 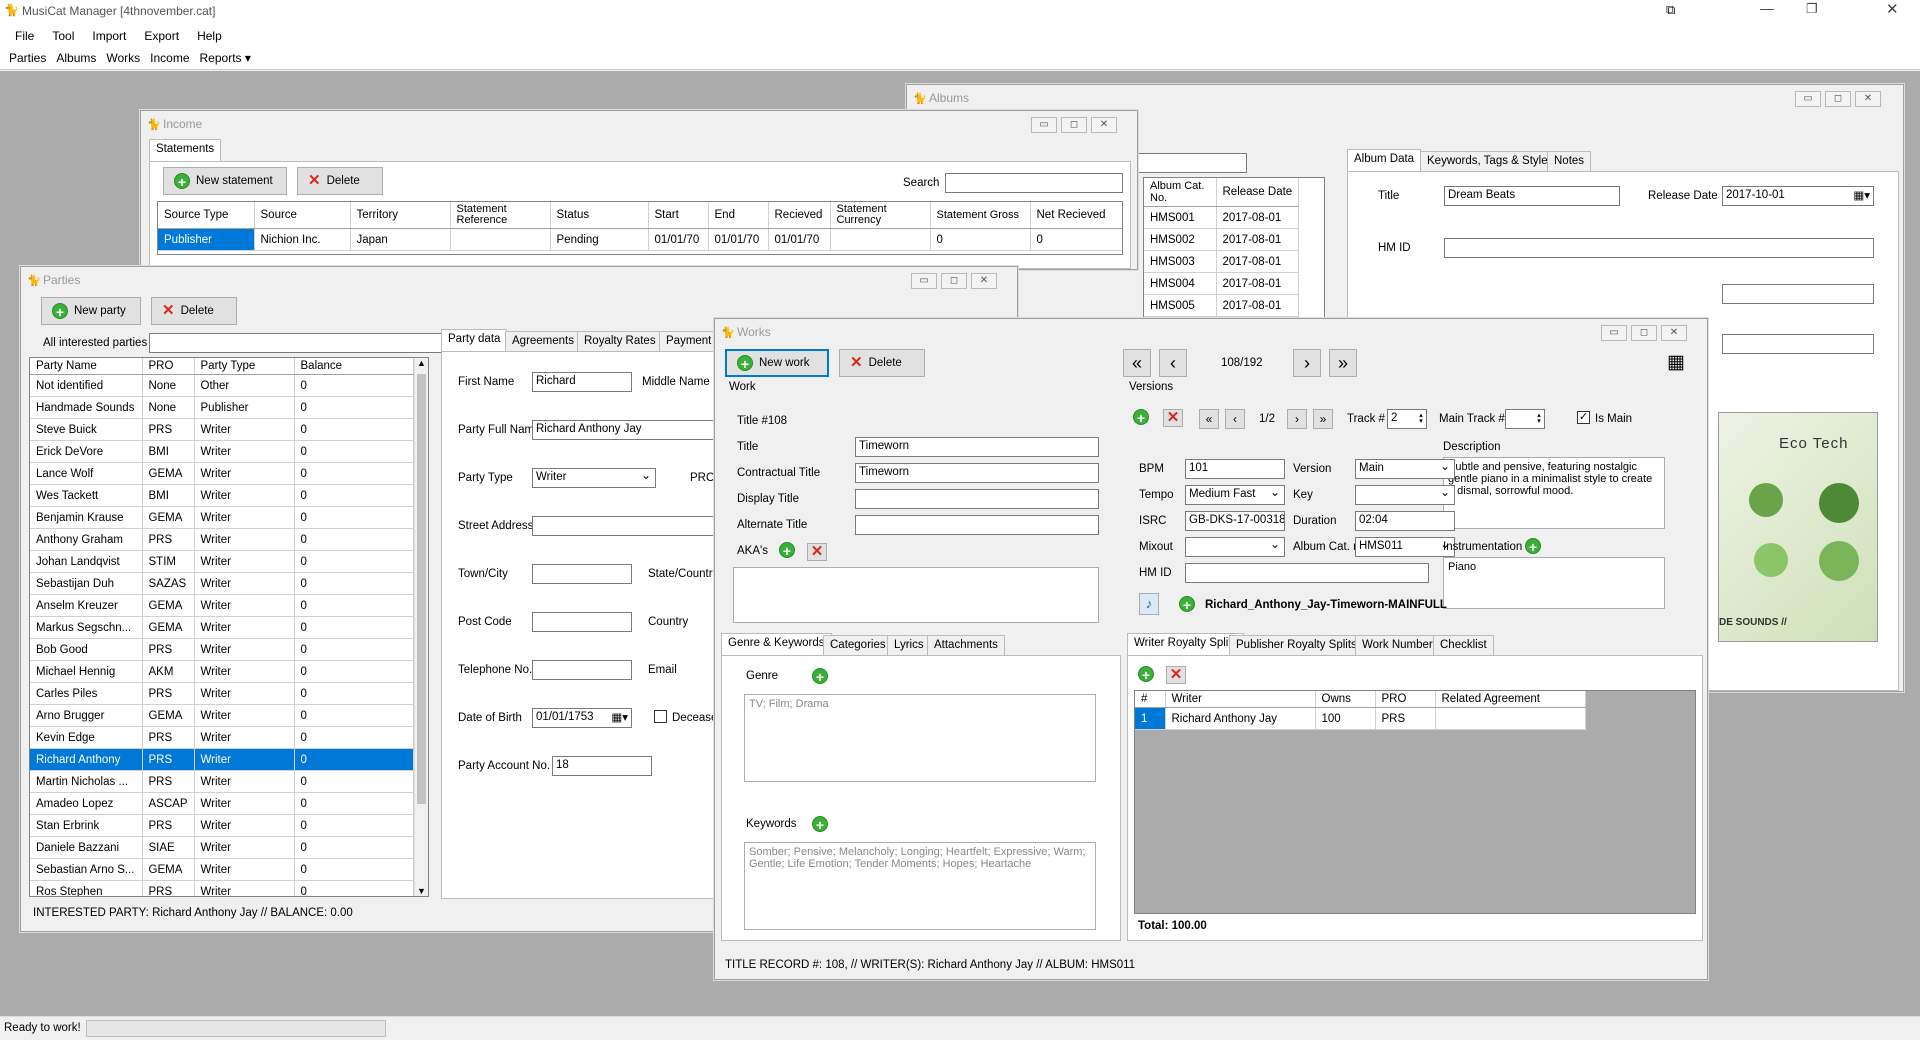 I want to click on toolbar-income: Income, so click(x=169, y=58).